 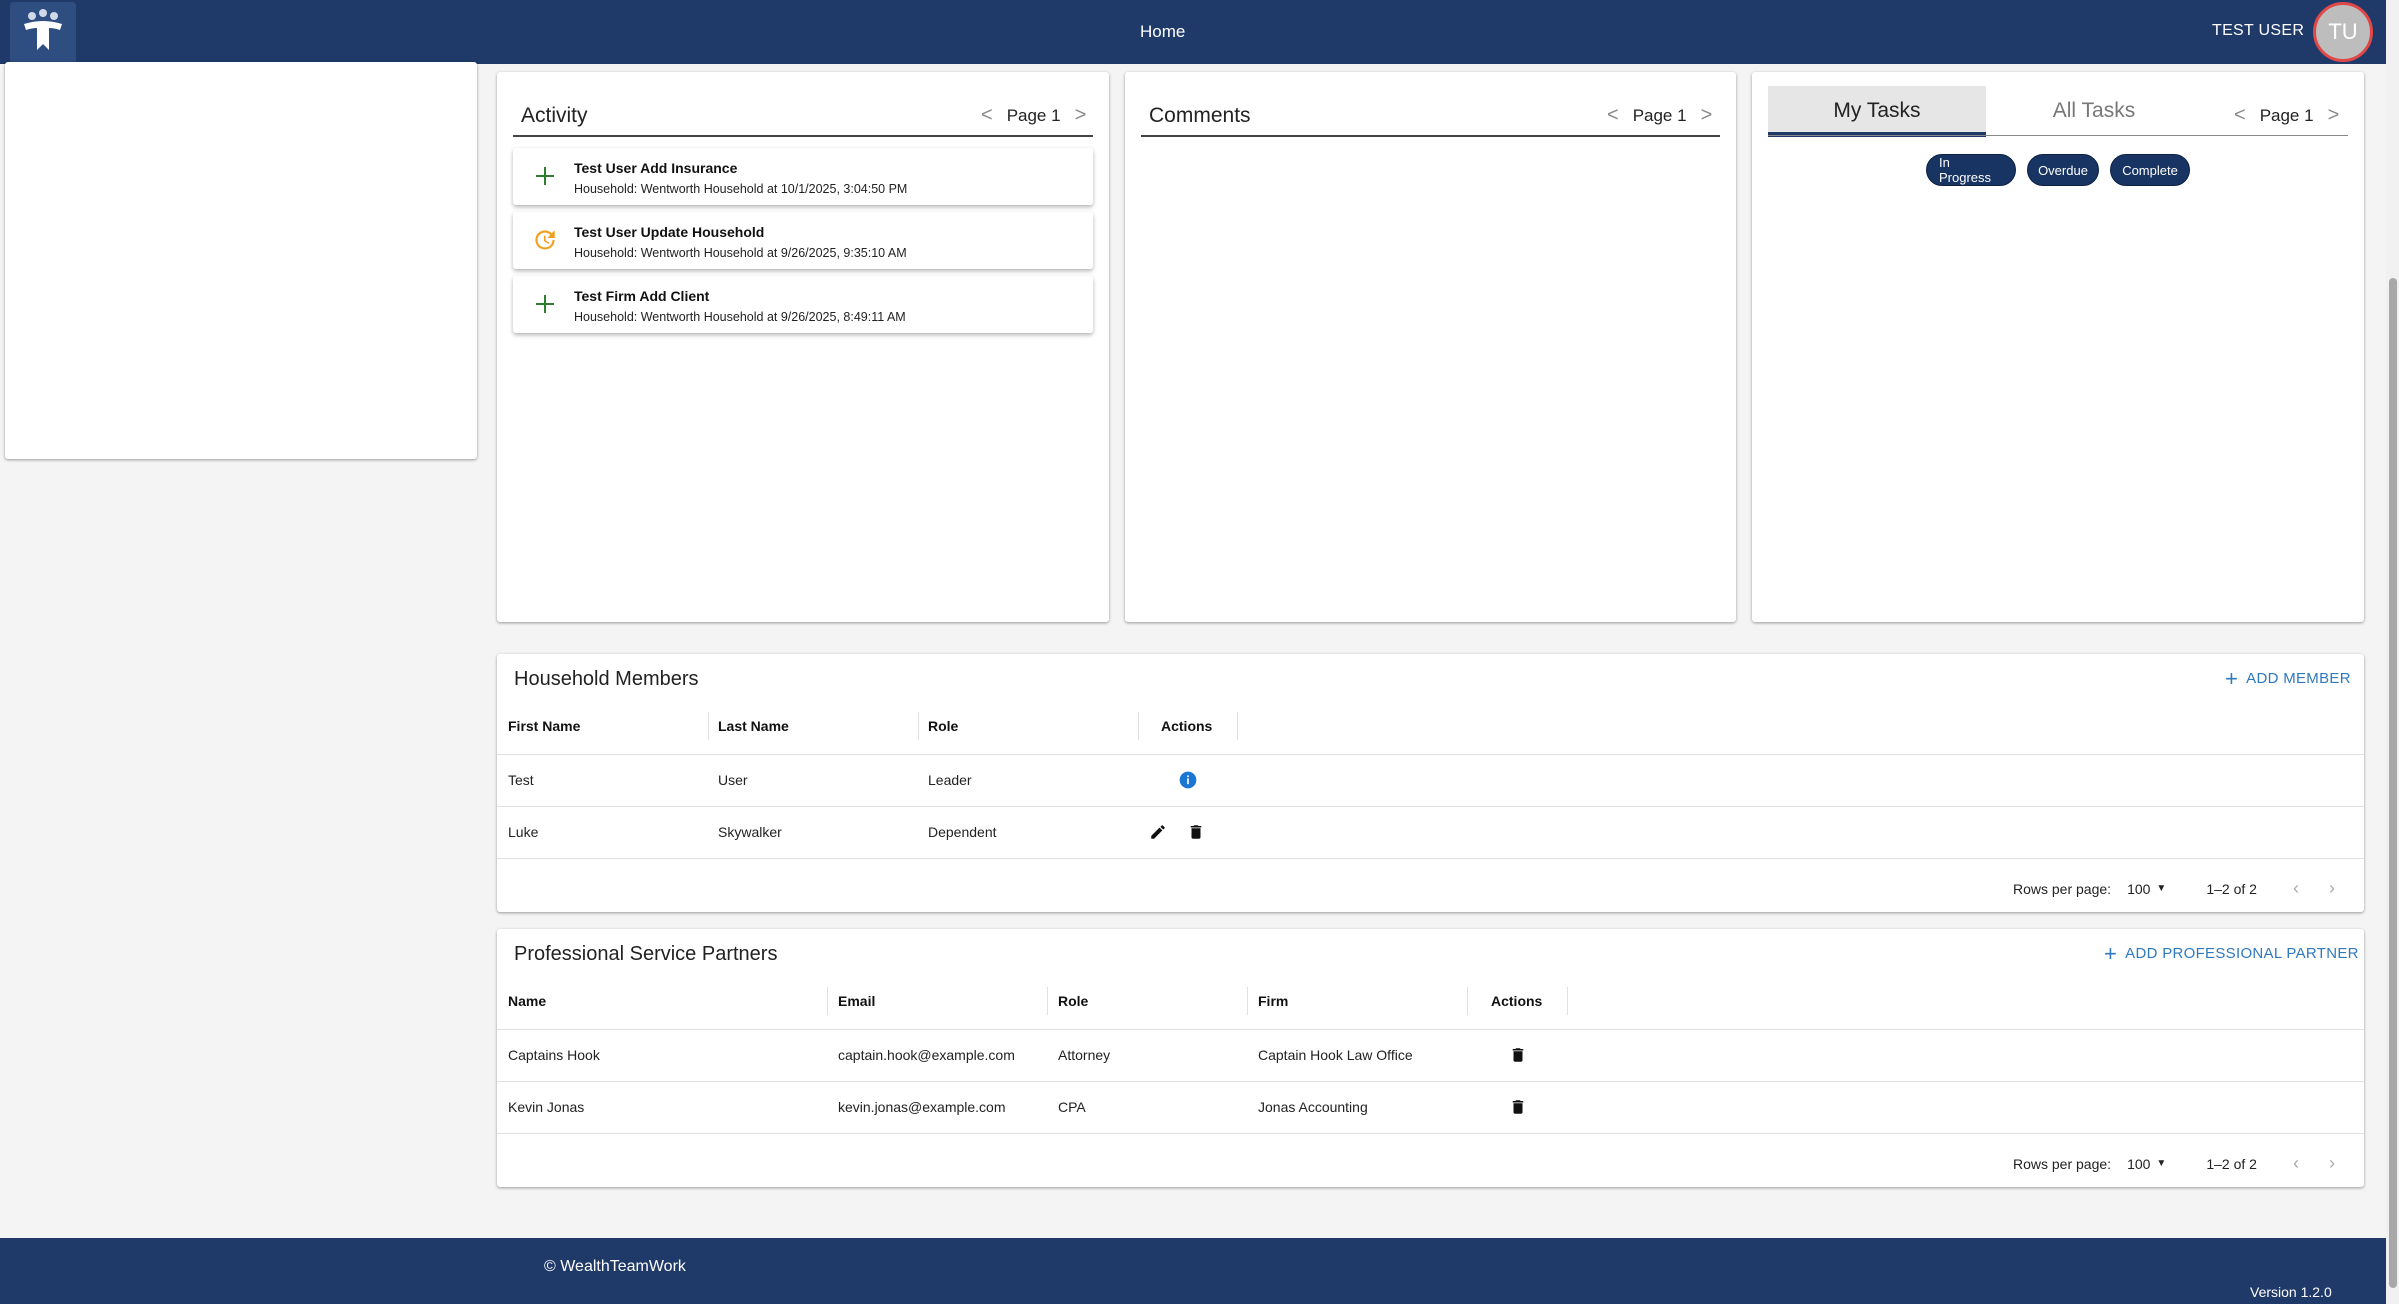 I want to click on member-role: Dependent, so click(x=962, y=832).